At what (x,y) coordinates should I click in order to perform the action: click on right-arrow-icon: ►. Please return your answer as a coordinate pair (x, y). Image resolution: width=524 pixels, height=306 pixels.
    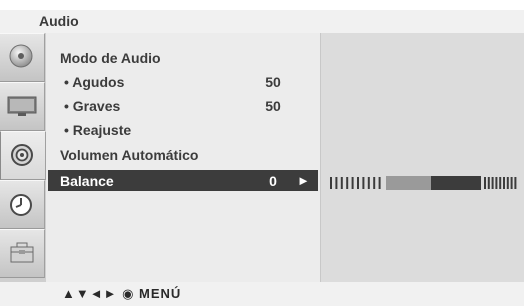
    Looking at the image, I should click on (303, 180).